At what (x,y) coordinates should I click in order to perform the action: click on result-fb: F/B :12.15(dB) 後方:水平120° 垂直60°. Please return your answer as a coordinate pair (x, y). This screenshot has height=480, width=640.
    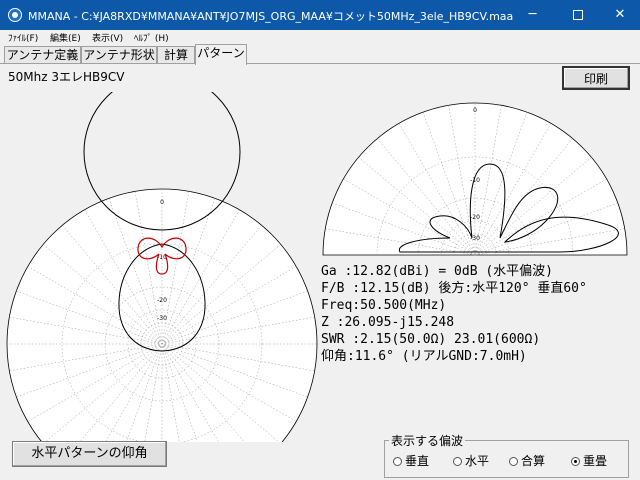
    Looking at the image, I should click on (454, 288).